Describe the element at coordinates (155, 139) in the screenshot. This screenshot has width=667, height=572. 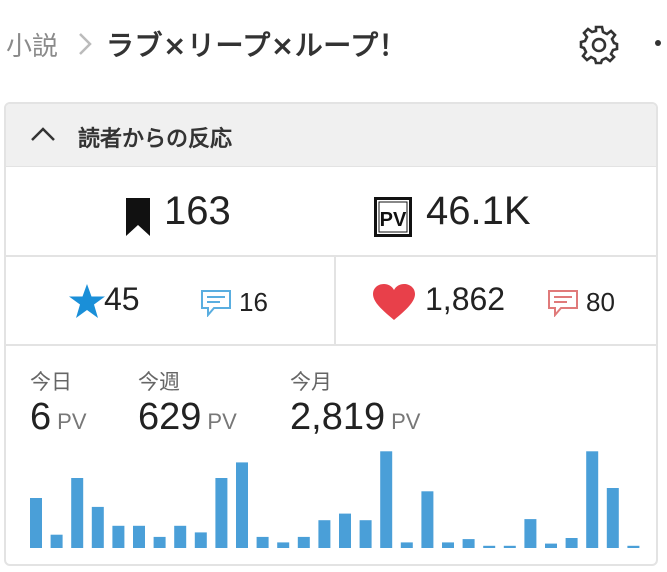
I see `card-title: 読者からの反応` at that location.